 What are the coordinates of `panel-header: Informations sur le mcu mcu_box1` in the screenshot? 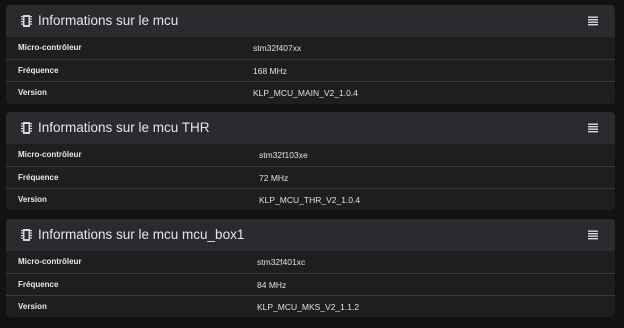 It's located at (310, 235).